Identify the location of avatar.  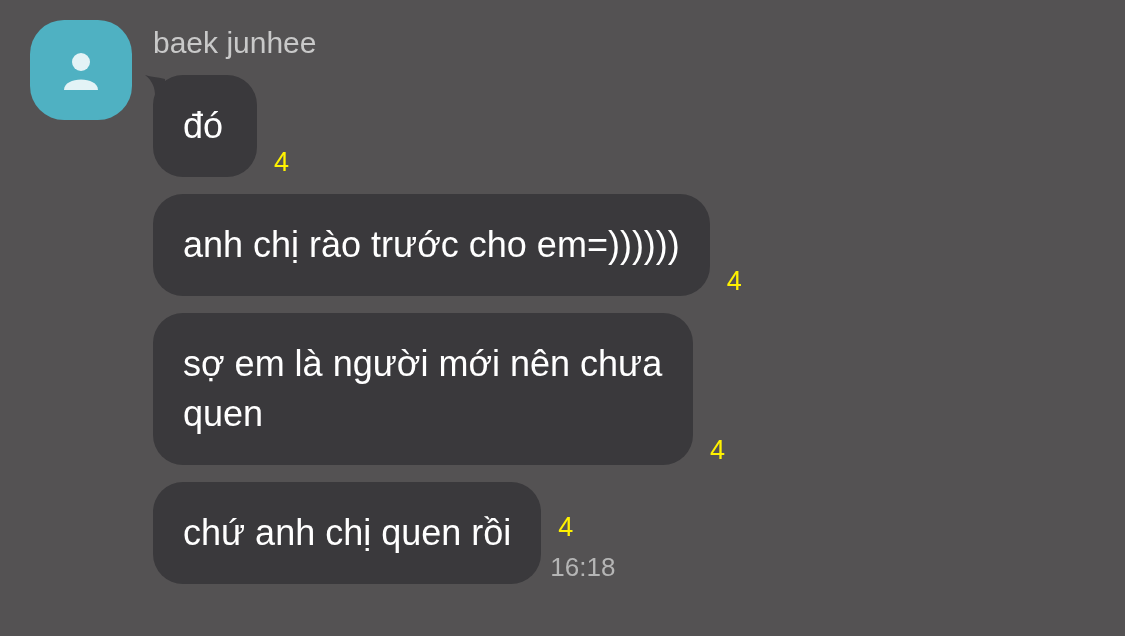
(81, 70).